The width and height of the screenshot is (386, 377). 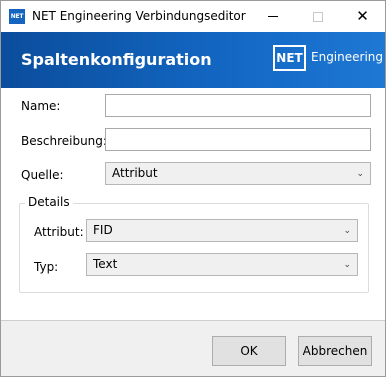 What do you see at coordinates (17, 16) in the screenshot?
I see `net-app-icon: NET` at bounding box center [17, 16].